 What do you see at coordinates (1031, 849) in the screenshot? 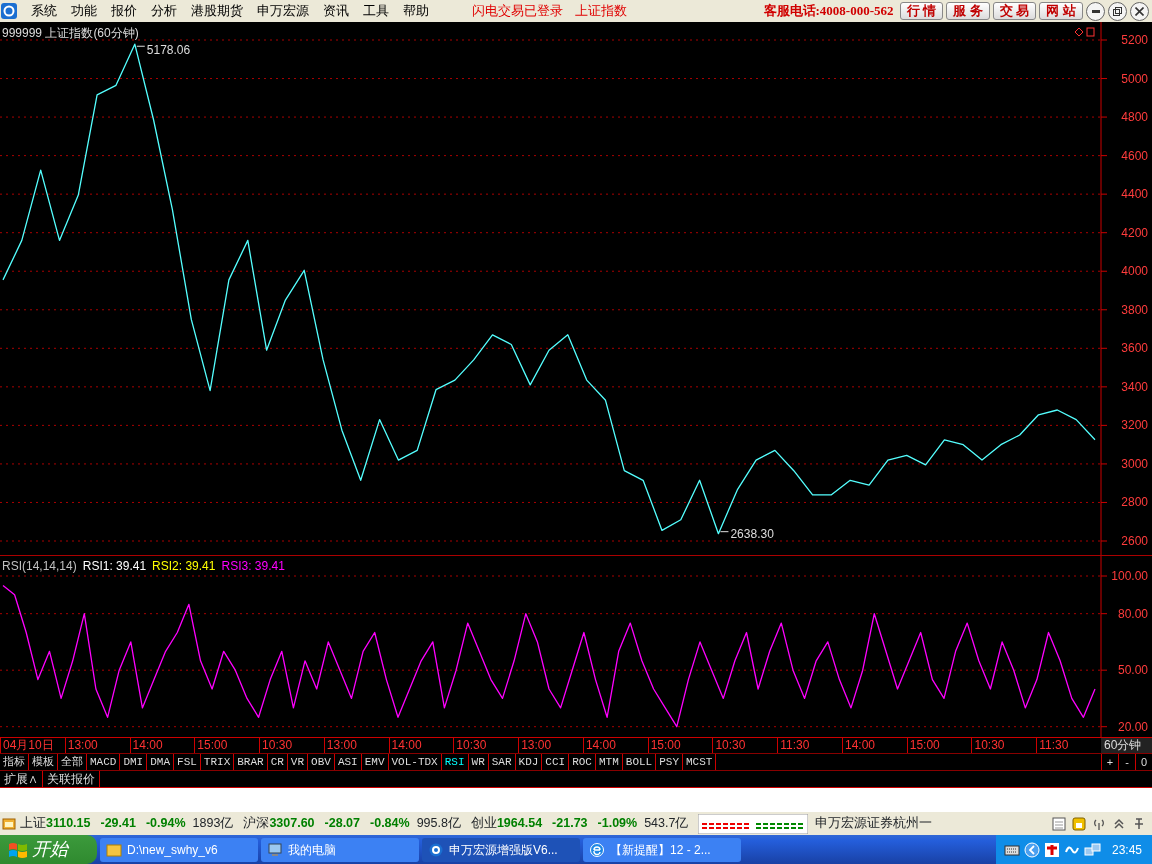
I see `chevron-icon` at bounding box center [1031, 849].